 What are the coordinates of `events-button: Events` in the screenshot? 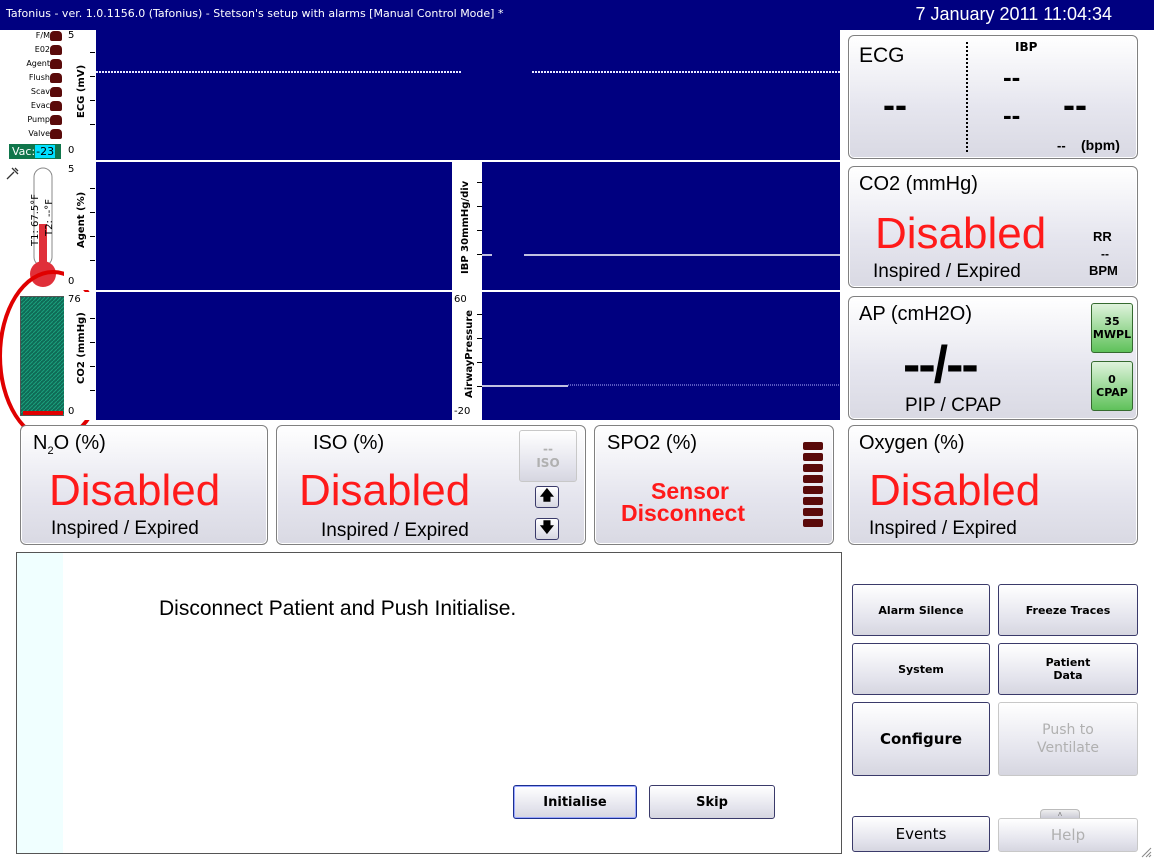 It's located at (921, 834).